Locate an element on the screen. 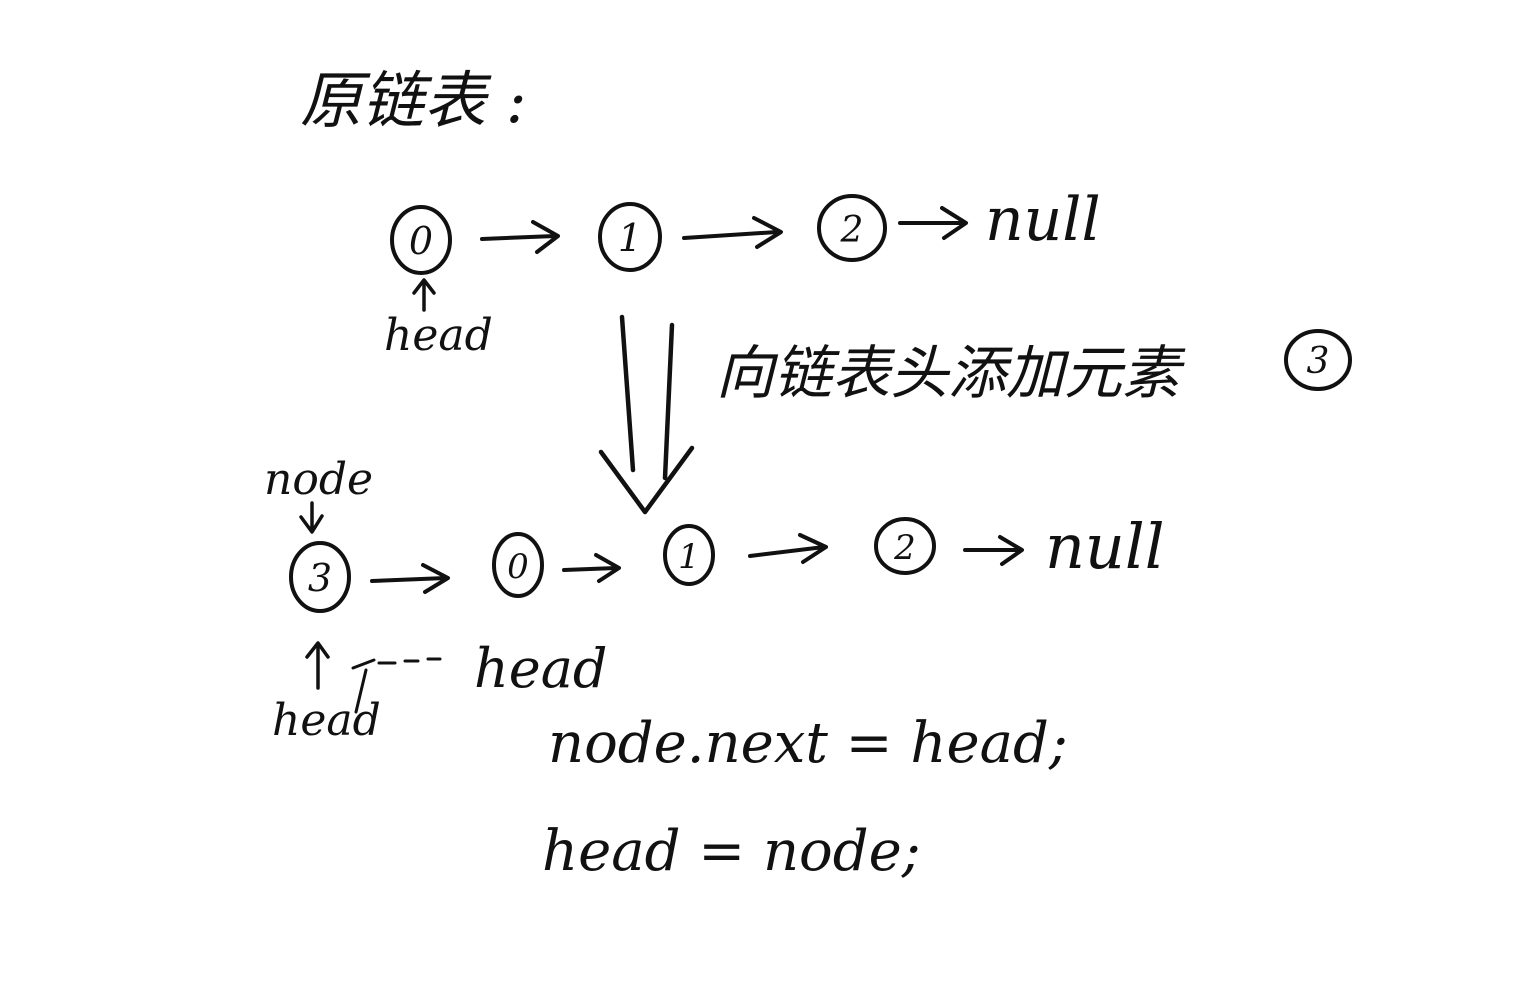  node-label: node is located at coordinates (318, 479).